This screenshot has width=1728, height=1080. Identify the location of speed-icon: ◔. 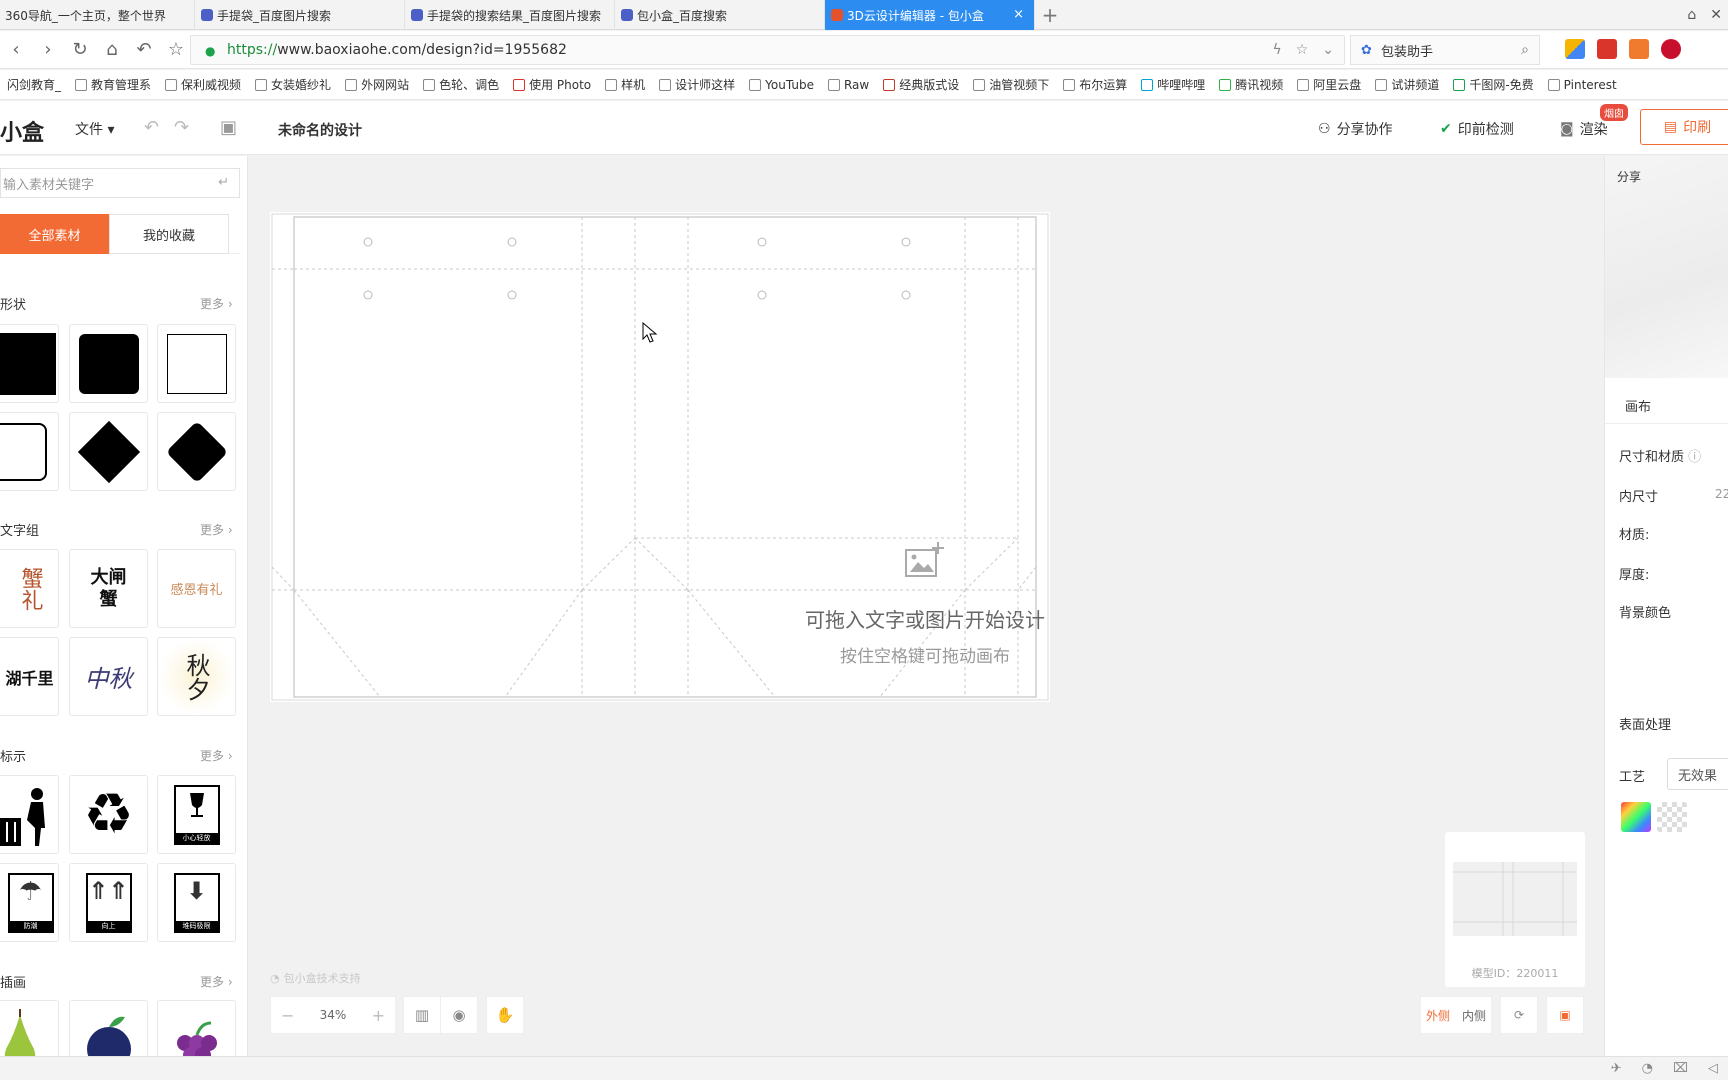
(1647, 1068).